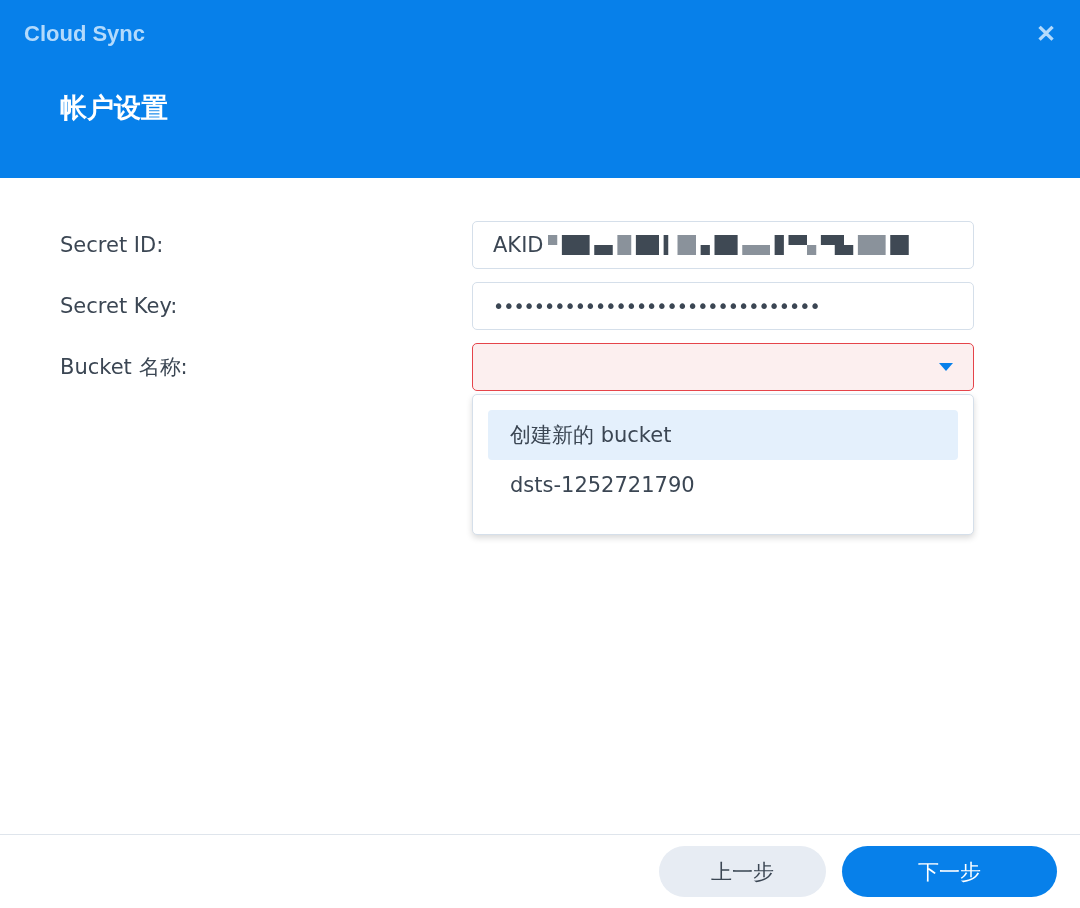 The image size is (1080, 908). Describe the element at coordinates (723, 367) in the screenshot. I see `dropdown-field` at that location.